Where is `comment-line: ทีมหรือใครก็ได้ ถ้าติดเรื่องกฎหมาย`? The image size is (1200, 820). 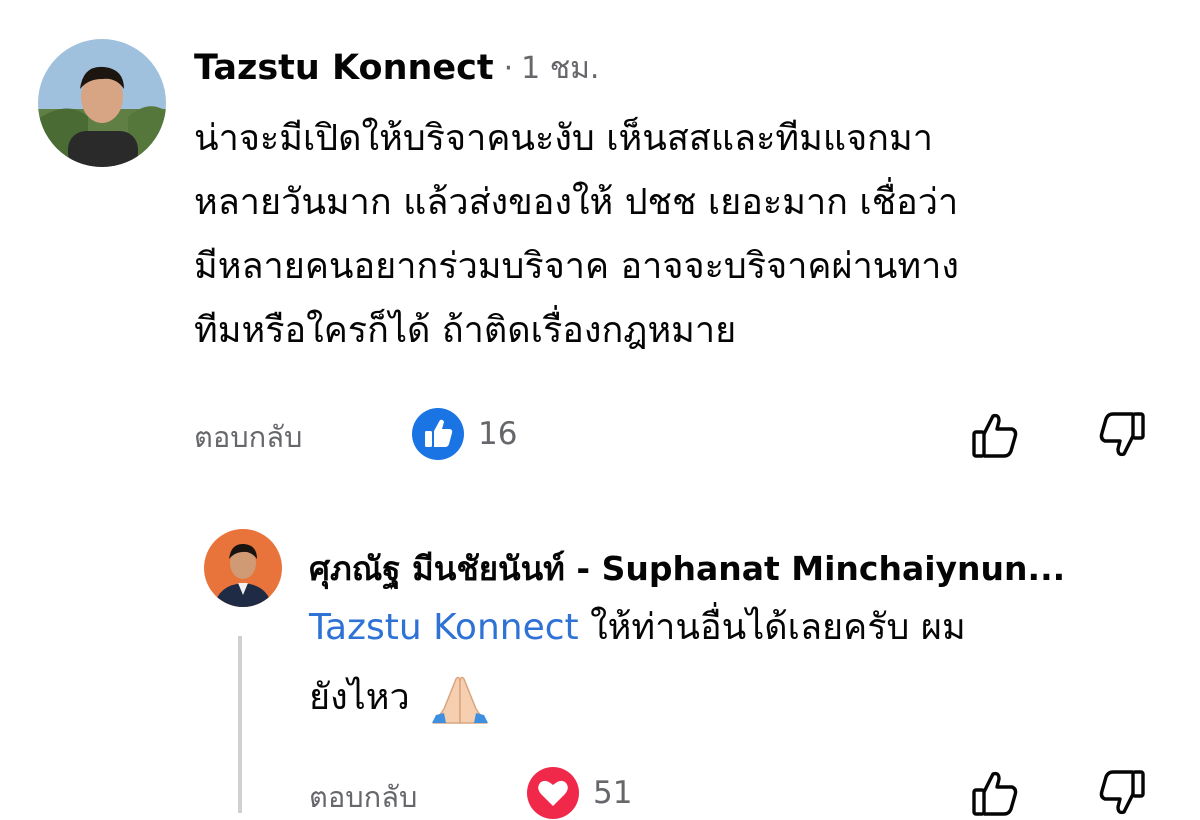
comment-line: ทีมหรือใครก็ได้ ถ้าติดเรื่องกฎหมาย is located at coordinates (465, 330).